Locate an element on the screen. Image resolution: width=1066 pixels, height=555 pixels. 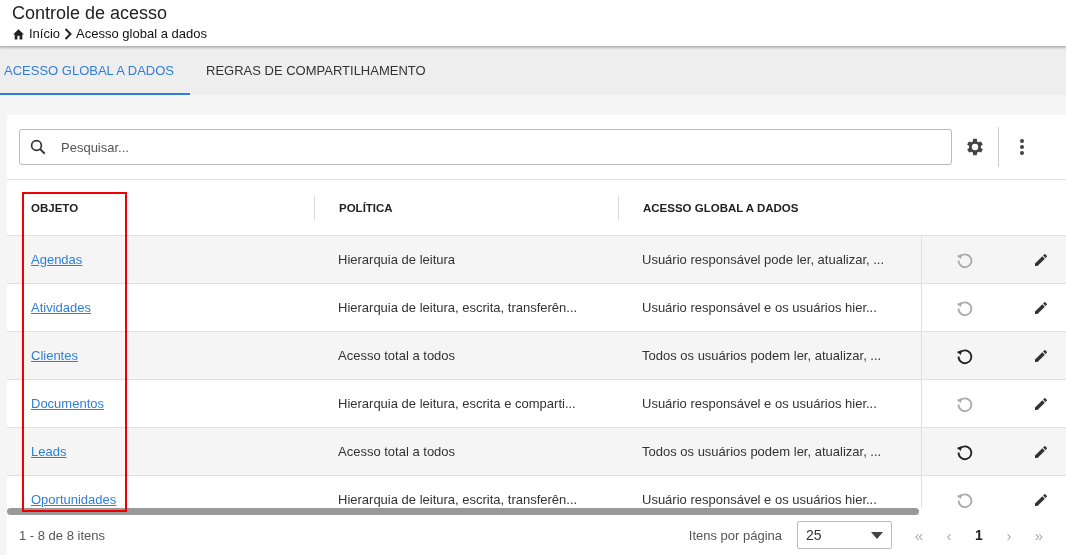
home-icon is located at coordinates (18, 33).